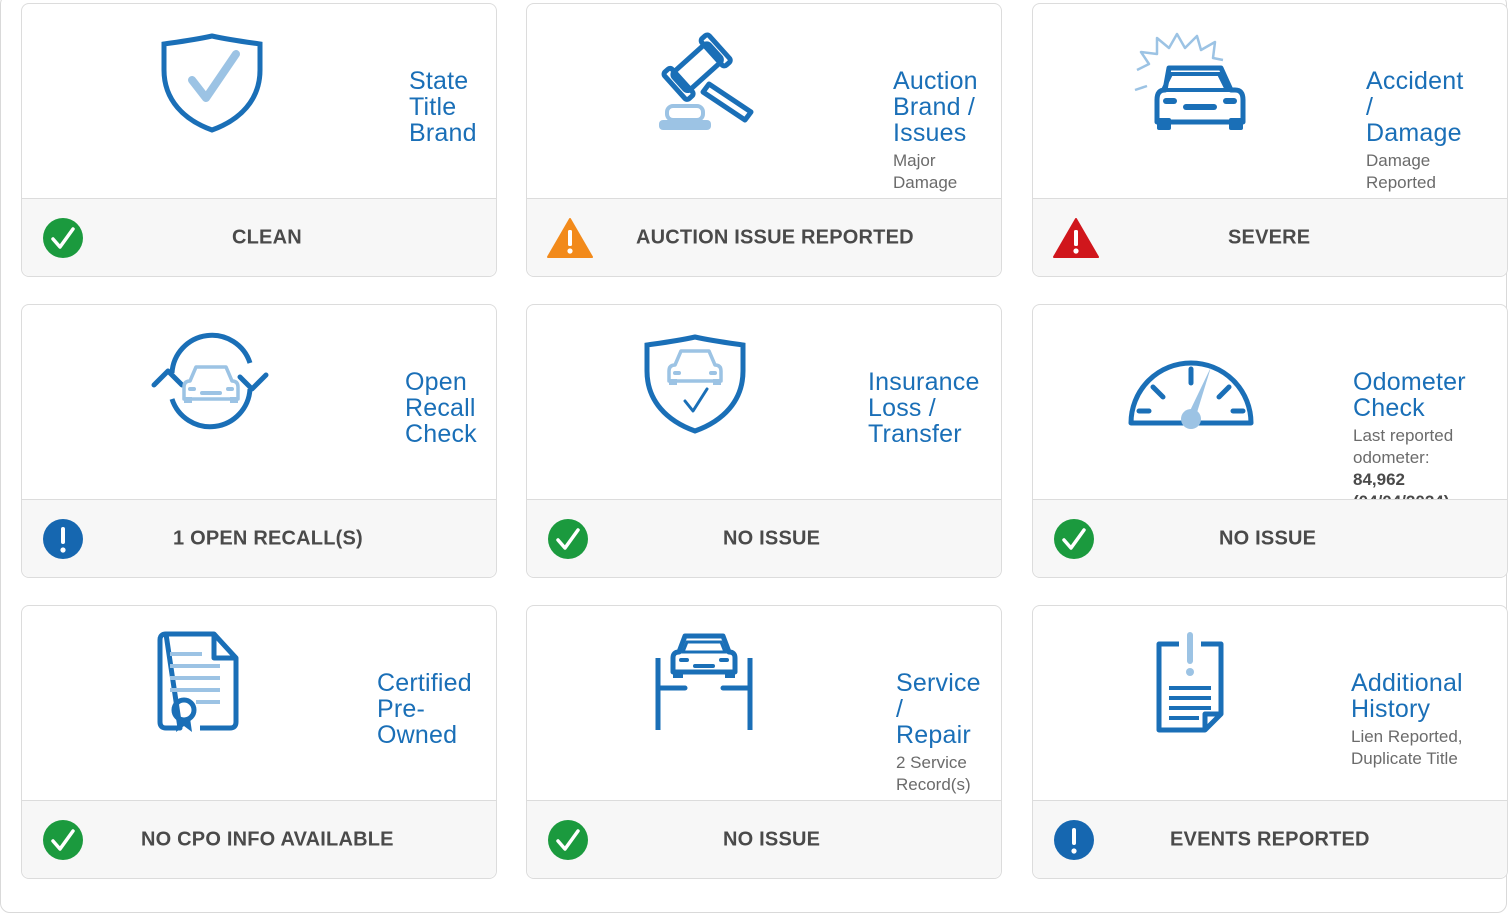 The image size is (1509, 915). What do you see at coordinates (1407, 747) in the screenshot?
I see `card-subtitle: Lien Reported, Duplicate Title` at bounding box center [1407, 747].